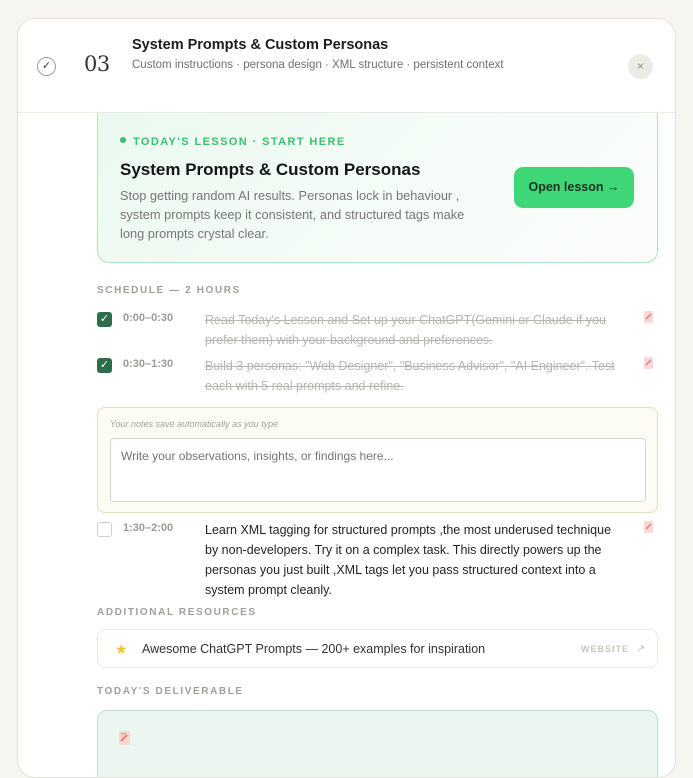 This screenshot has height=778, width=693. I want to click on day-number: 03, so click(97, 64).